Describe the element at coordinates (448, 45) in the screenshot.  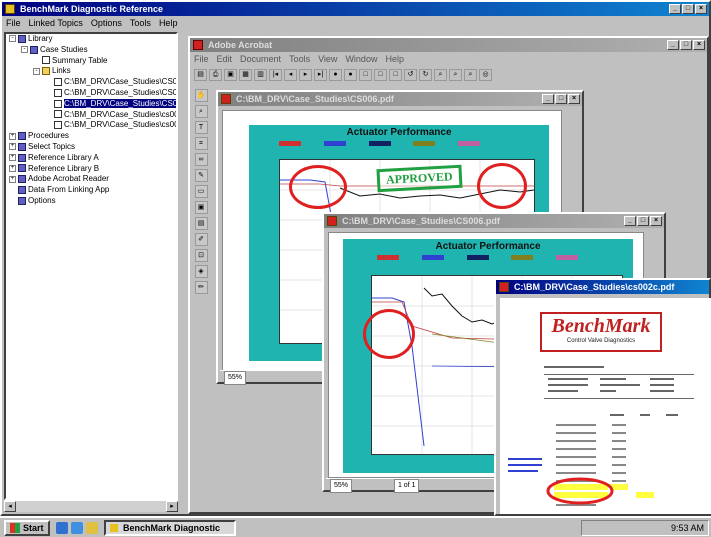
I see `acrobat-title-bar: Adobe Acrobat _ □ ×` at that location.